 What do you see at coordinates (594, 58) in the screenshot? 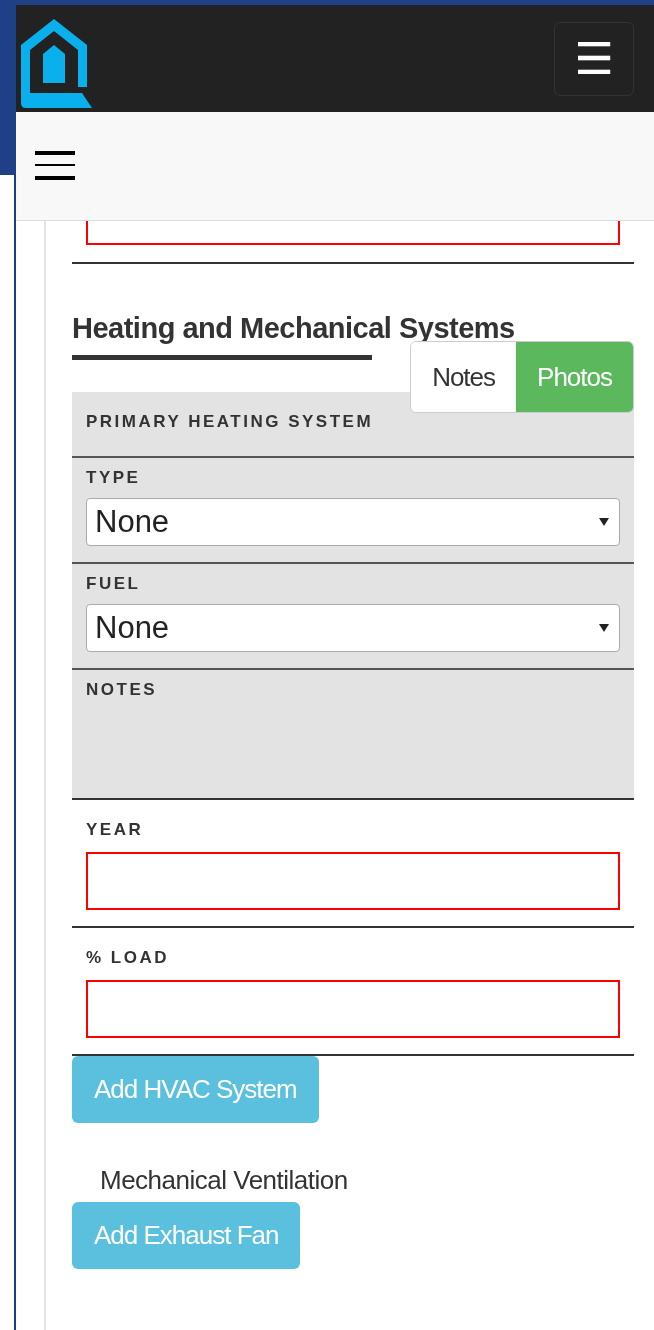
I see `menu-button: ☰` at bounding box center [594, 58].